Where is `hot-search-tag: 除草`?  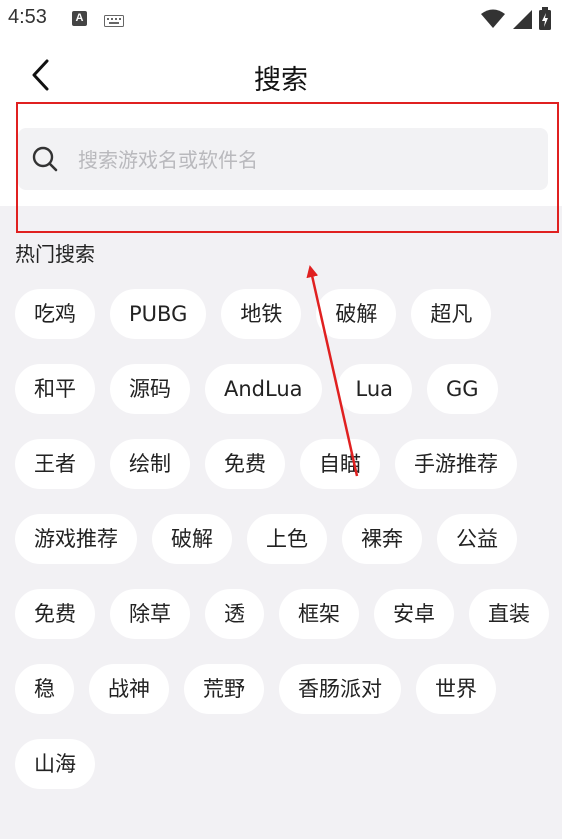
hot-search-tag: 除草 is located at coordinates (150, 614).